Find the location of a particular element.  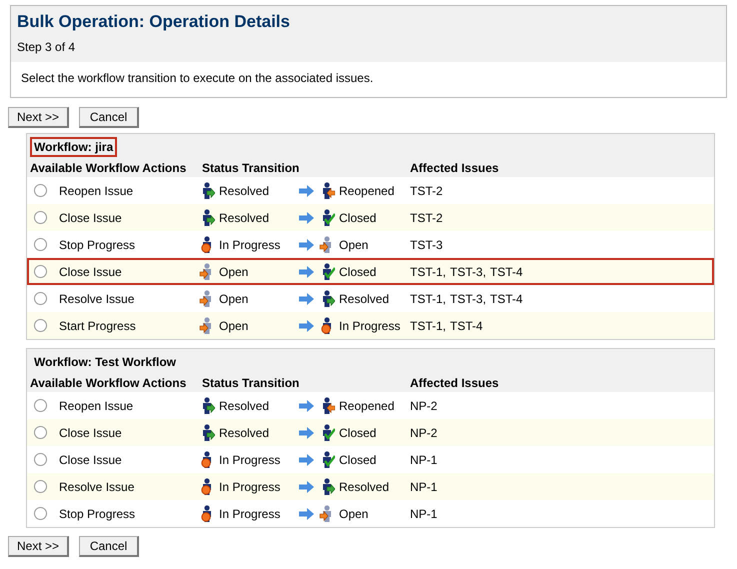

issue-key: TST-3 is located at coordinates (426, 245).